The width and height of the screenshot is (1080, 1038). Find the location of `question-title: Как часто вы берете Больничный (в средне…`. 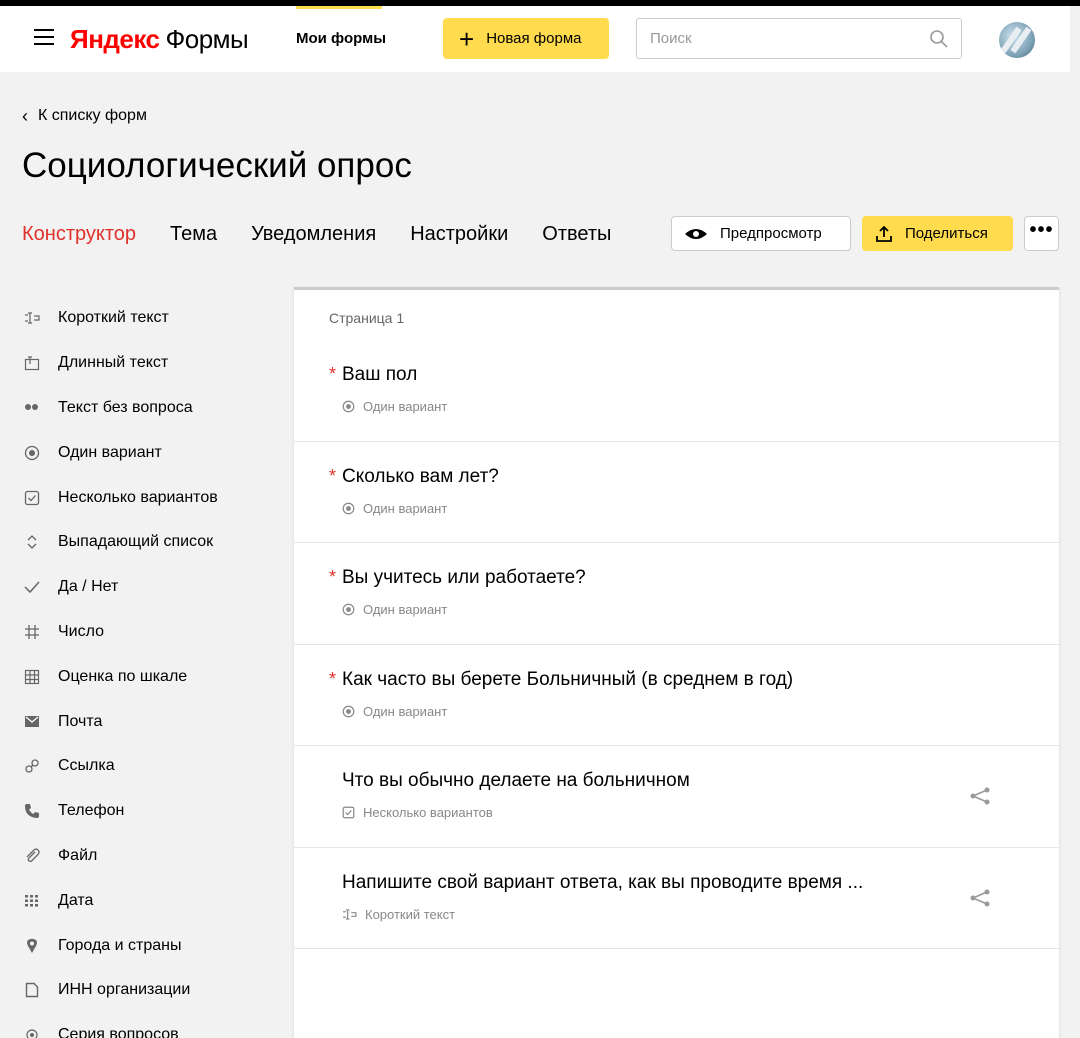

question-title: Как часто вы берете Больничный (в средне… is located at coordinates (568, 679).